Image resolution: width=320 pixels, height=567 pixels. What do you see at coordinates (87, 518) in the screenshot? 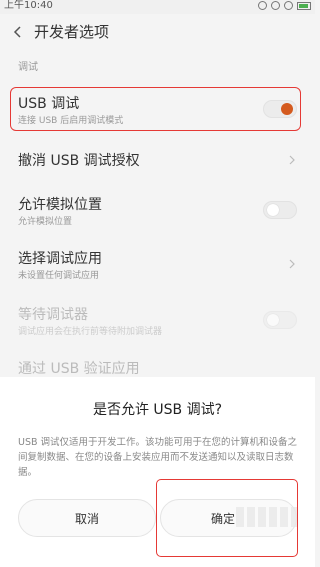
I see `cancel-button: 取消` at bounding box center [87, 518].